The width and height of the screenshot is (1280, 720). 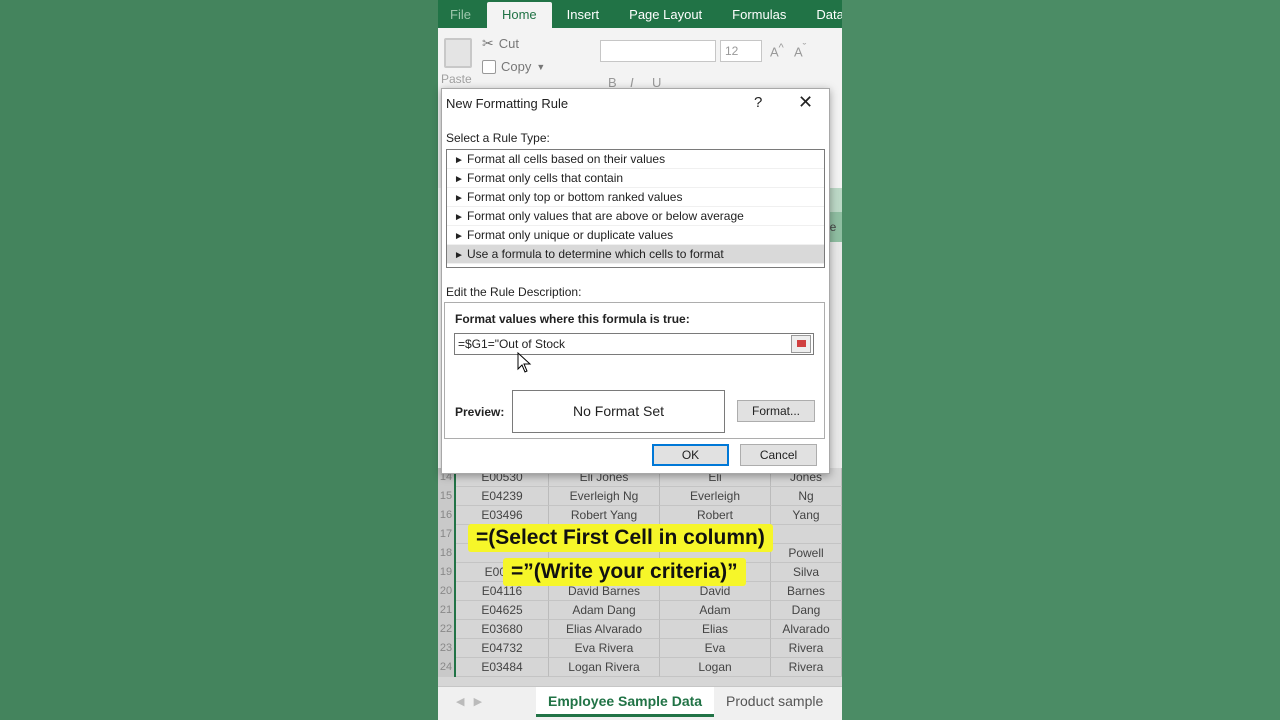 What do you see at coordinates (805, 102) in the screenshot?
I see `close-icon: ✕` at bounding box center [805, 102].